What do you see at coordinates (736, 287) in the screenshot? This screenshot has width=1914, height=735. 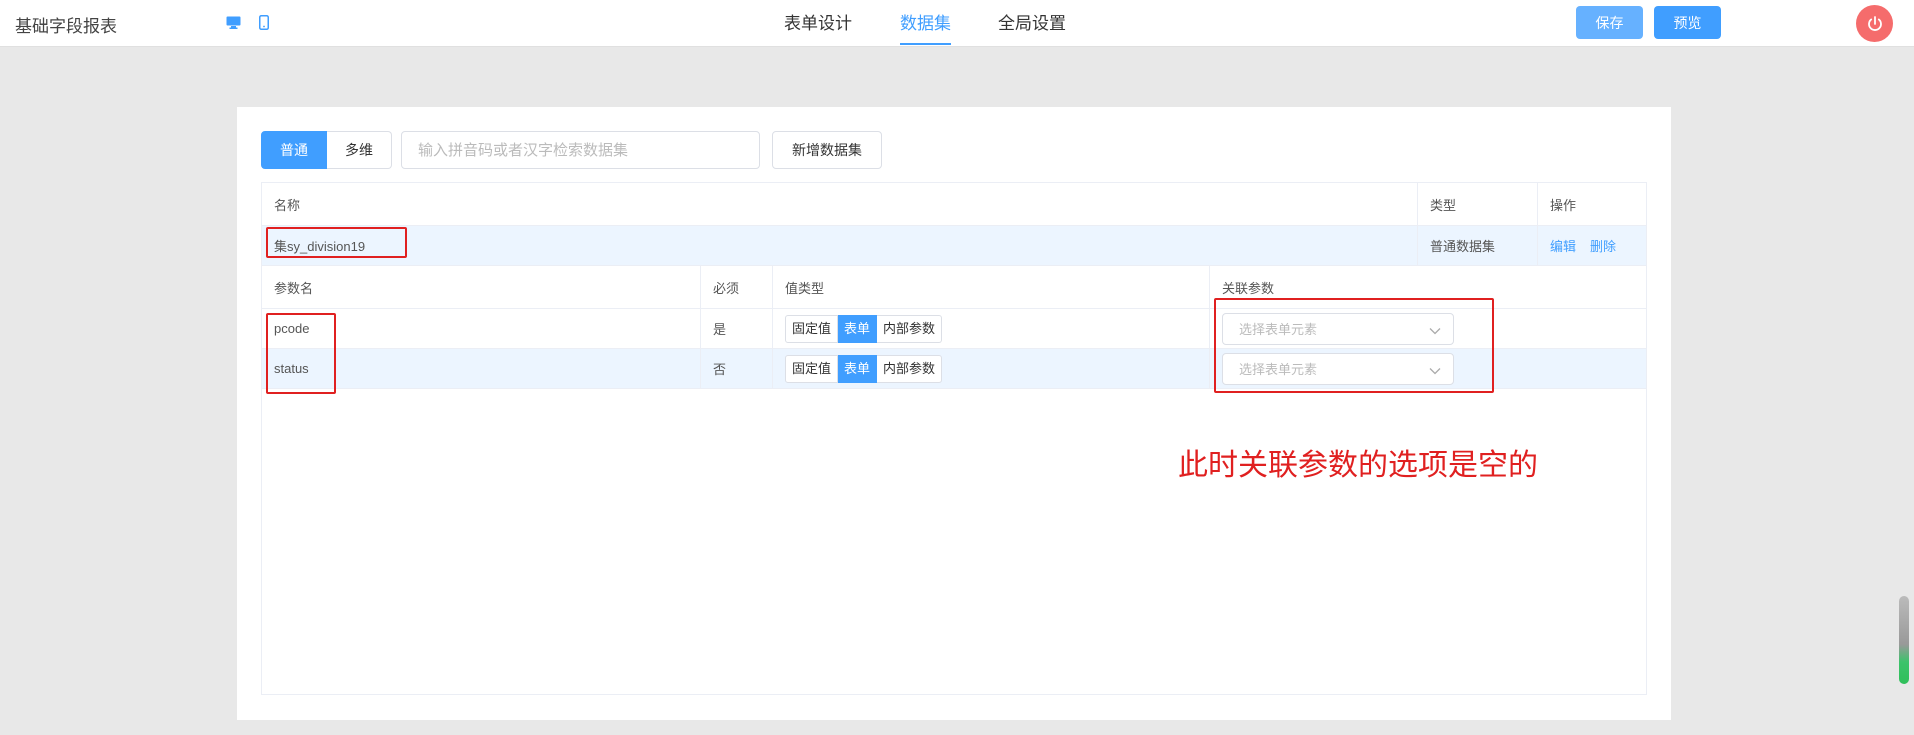 I see `column-header-required: 必须` at bounding box center [736, 287].